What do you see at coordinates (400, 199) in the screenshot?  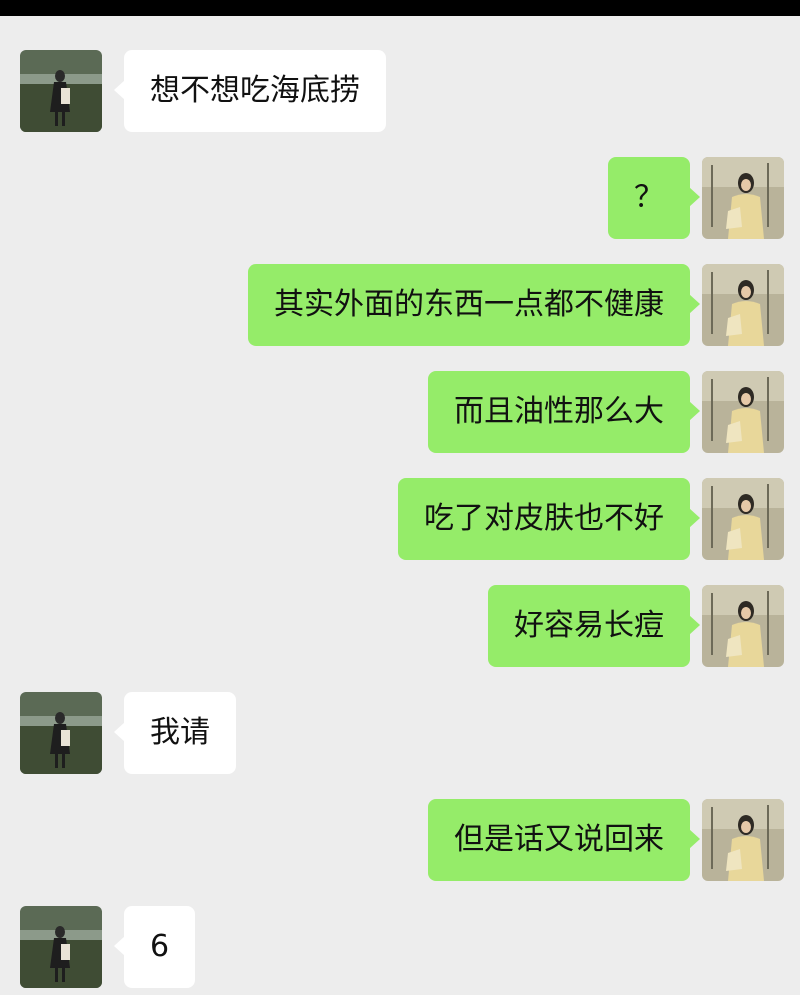 I see `message-row-sent: ？` at bounding box center [400, 199].